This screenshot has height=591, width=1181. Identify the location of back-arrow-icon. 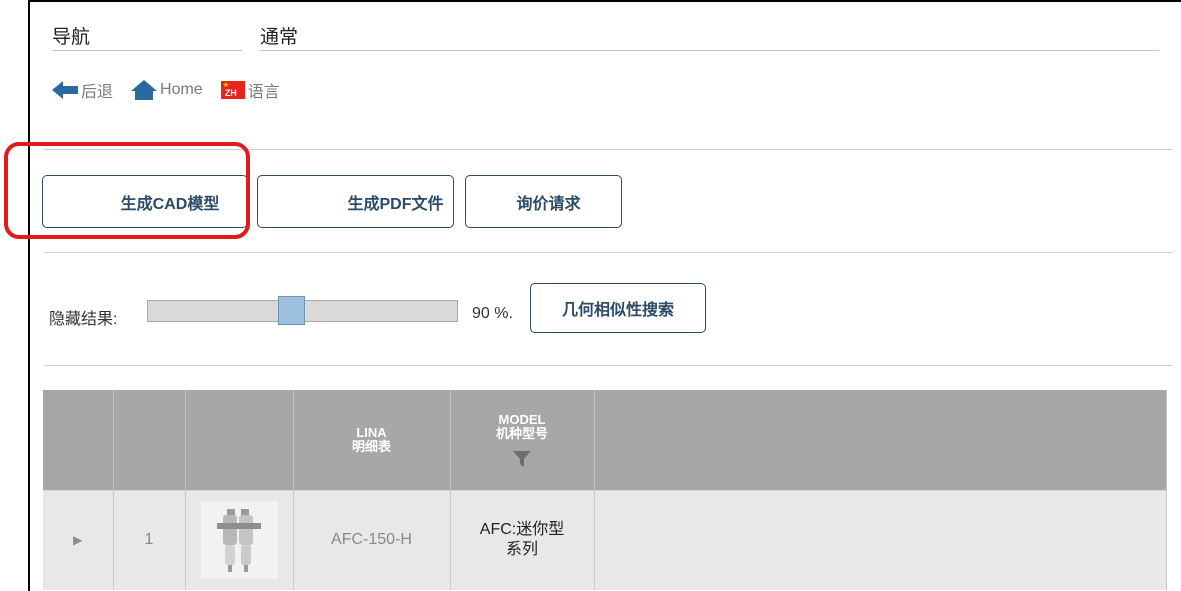
(65, 90).